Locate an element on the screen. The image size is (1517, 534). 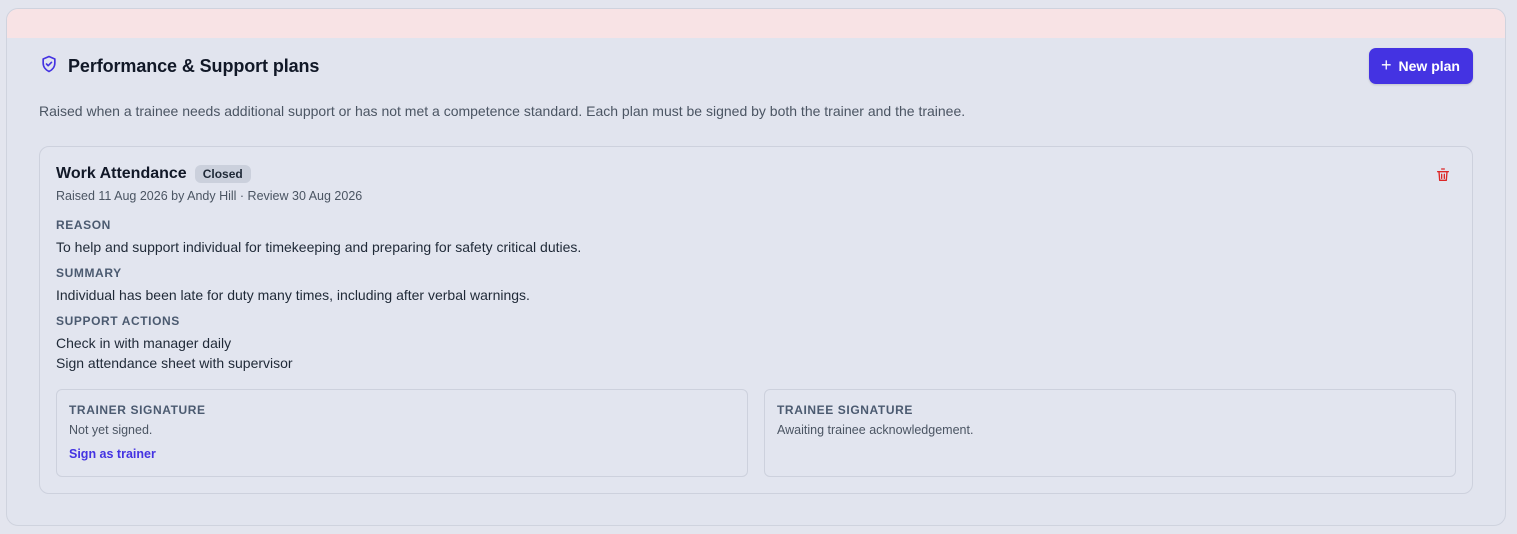
summary-label: SUMMARY is located at coordinates (89, 273).